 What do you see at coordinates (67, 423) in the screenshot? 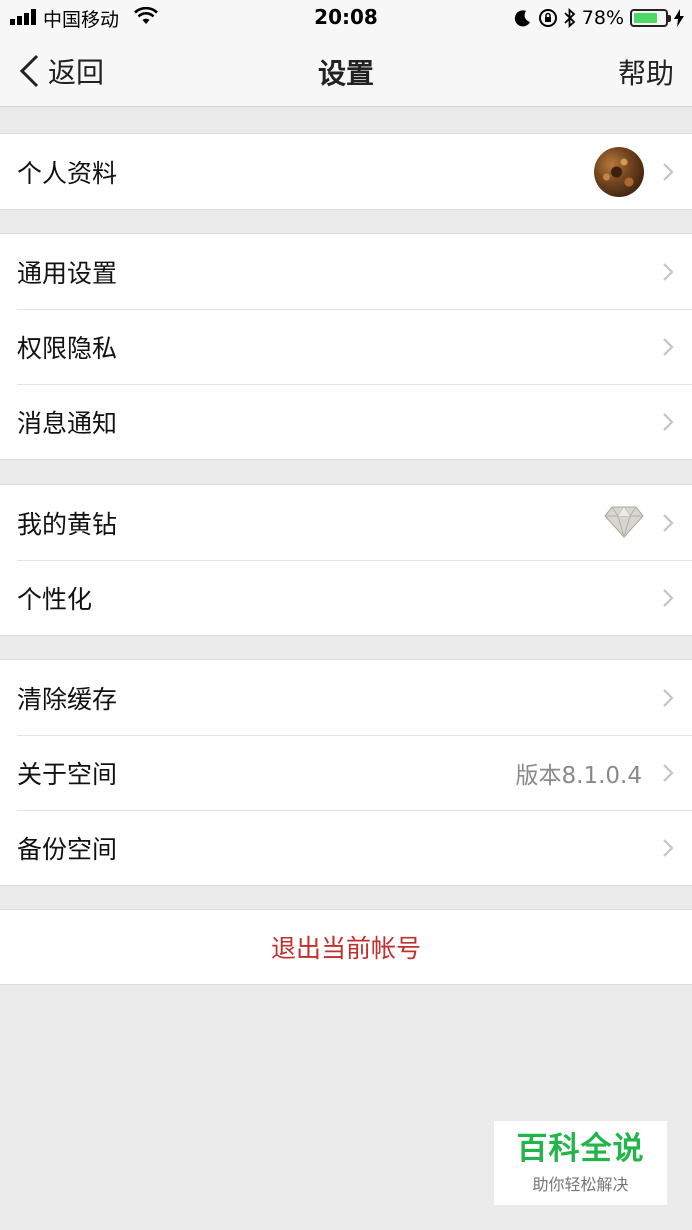
I see `row-label: 消息通知` at bounding box center [67, 423].